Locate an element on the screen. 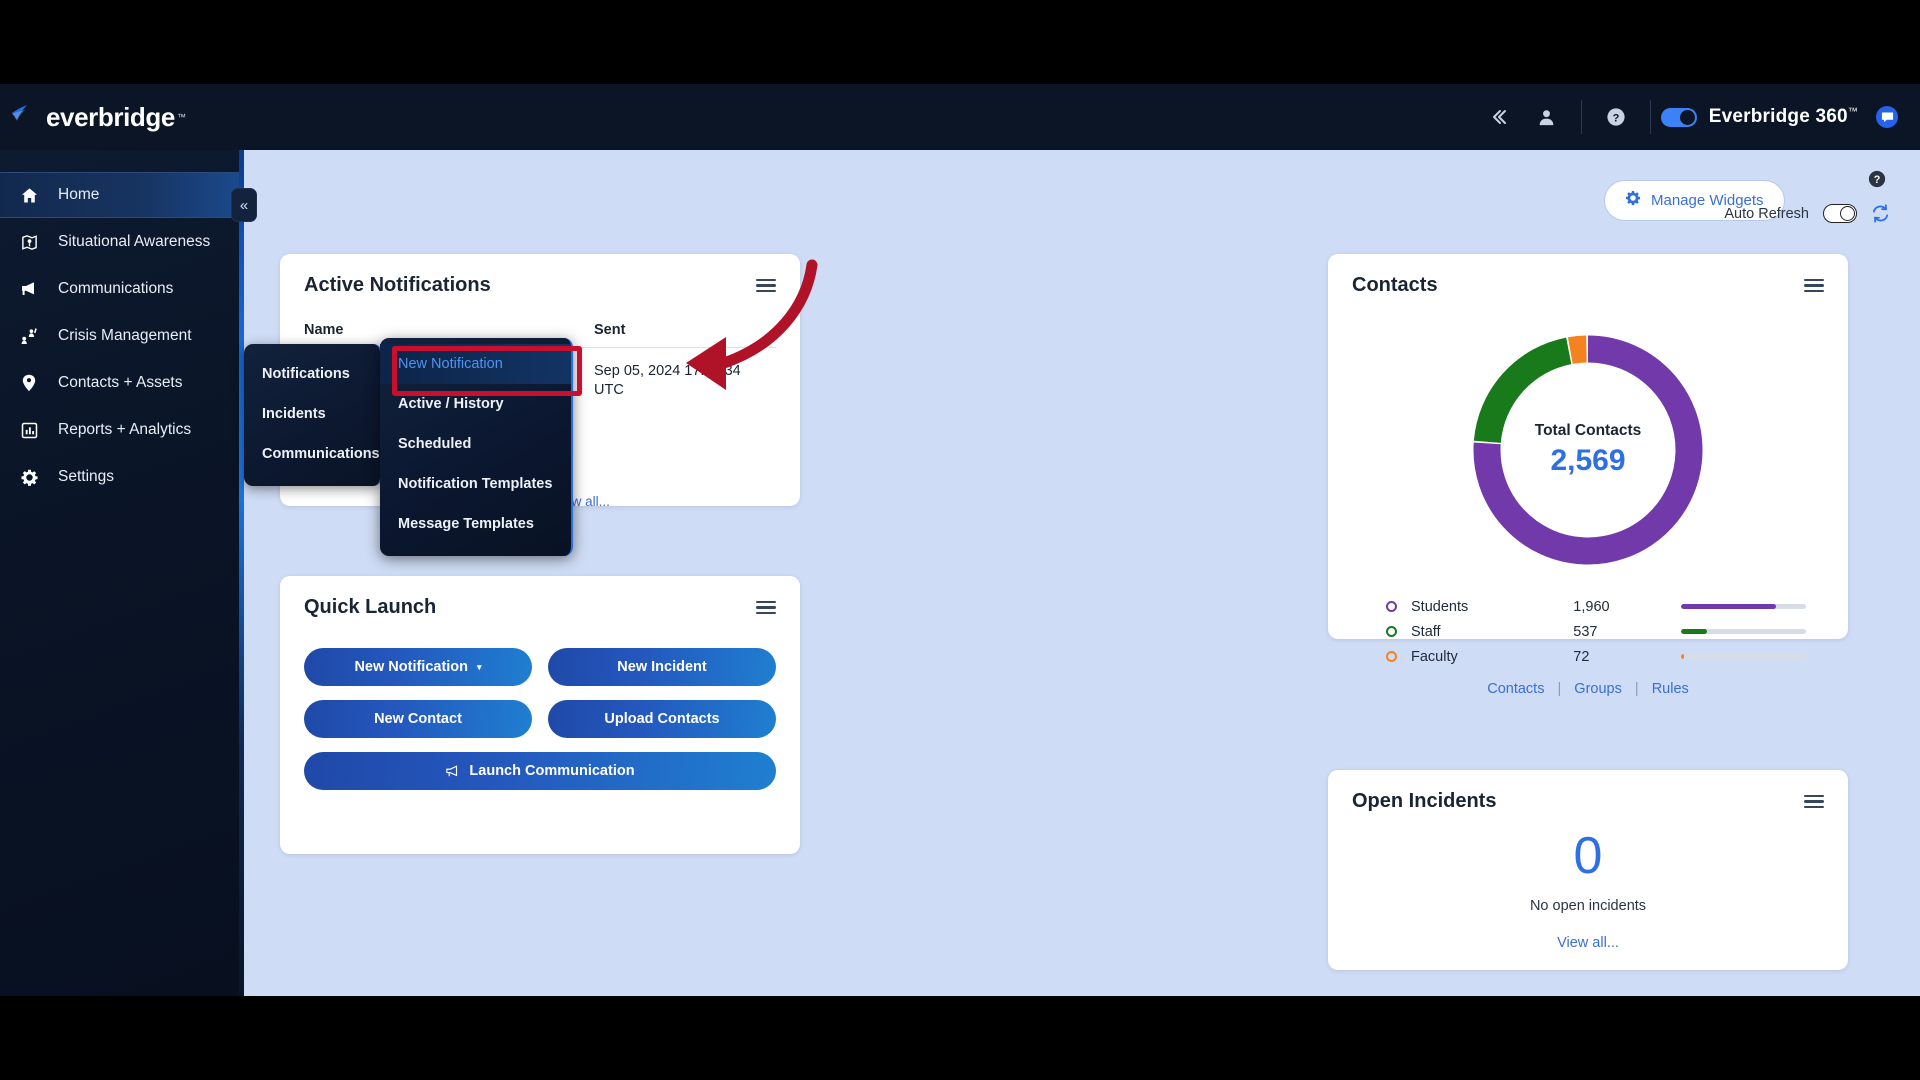  legend-row: Students 1,960 is located at coordinates (1596, 606).